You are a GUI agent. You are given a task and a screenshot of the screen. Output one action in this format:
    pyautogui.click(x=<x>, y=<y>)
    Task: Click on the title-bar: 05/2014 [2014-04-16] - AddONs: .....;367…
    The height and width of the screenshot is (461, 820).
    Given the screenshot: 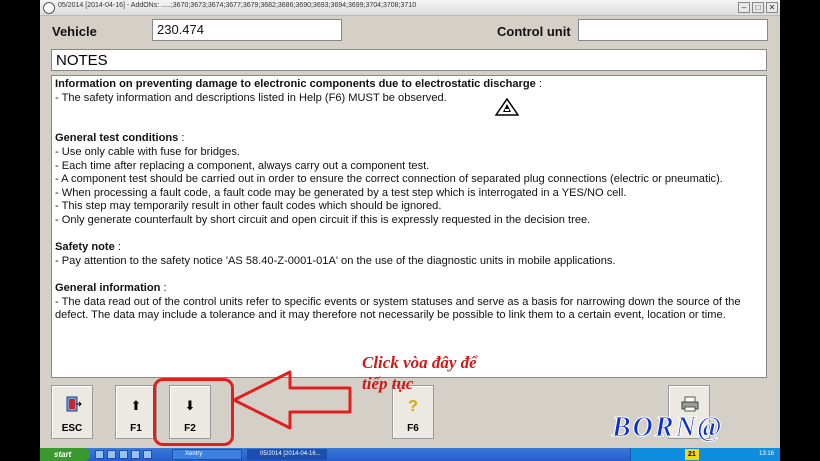 What is the action you would take?
    pyautogui.click(x=410, y=8)
    